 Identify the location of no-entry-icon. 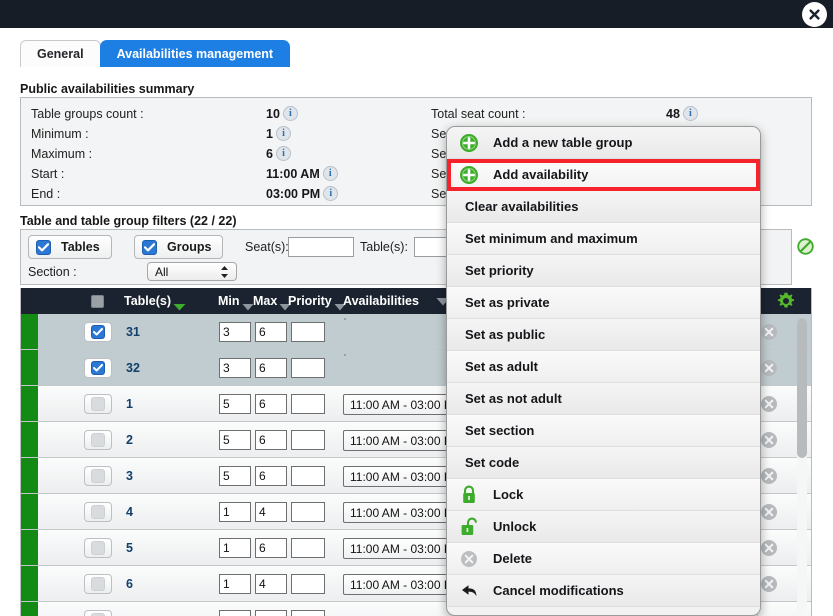
(805, 246).